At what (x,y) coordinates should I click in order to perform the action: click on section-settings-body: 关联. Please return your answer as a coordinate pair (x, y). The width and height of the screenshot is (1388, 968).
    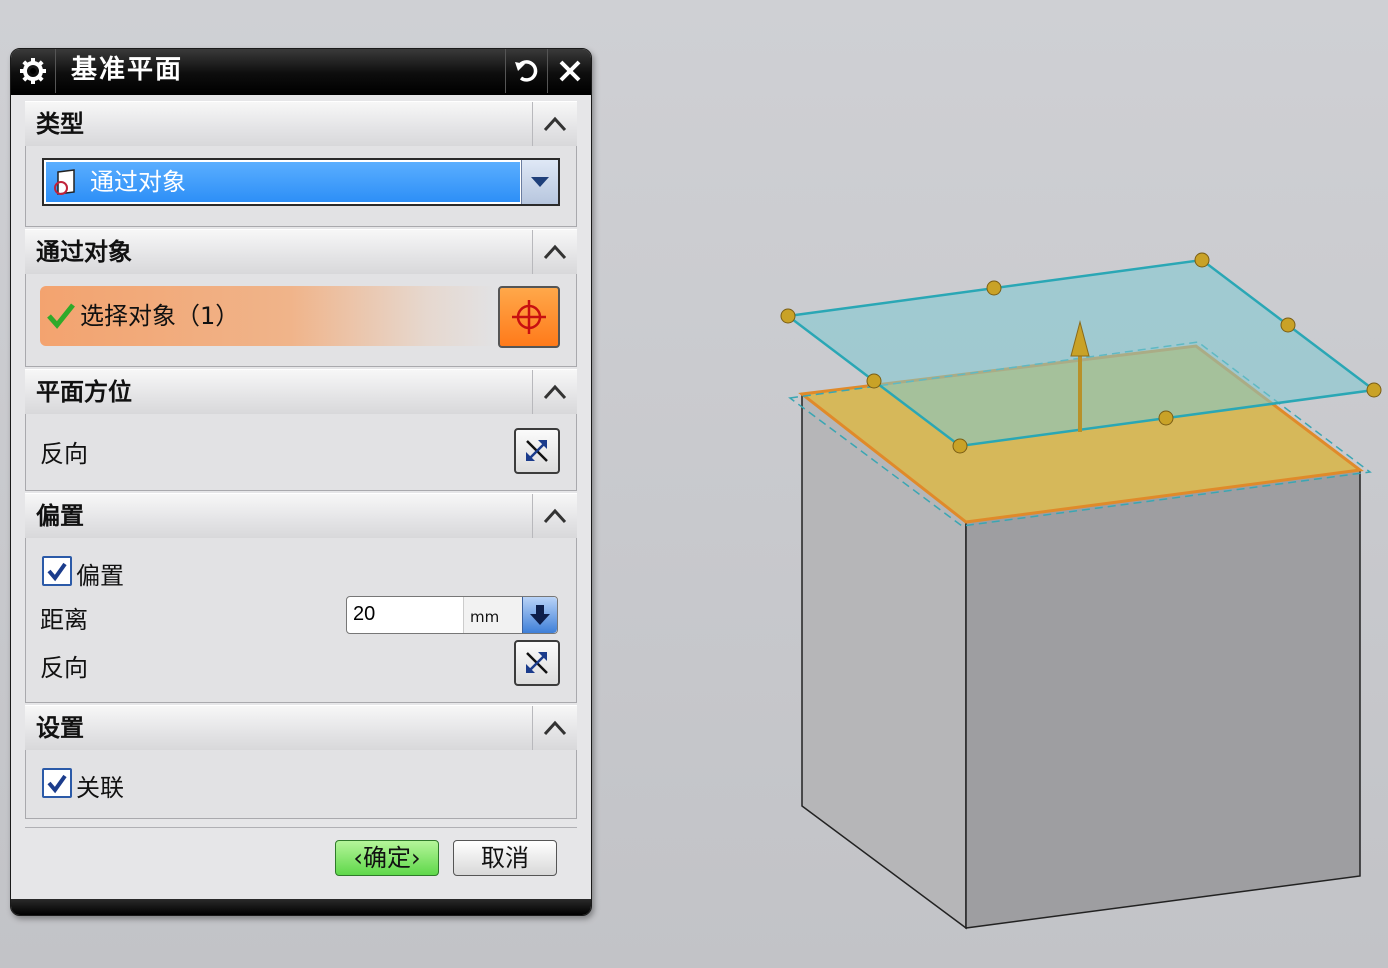
    Looking at the image, I should click on (301, 784).